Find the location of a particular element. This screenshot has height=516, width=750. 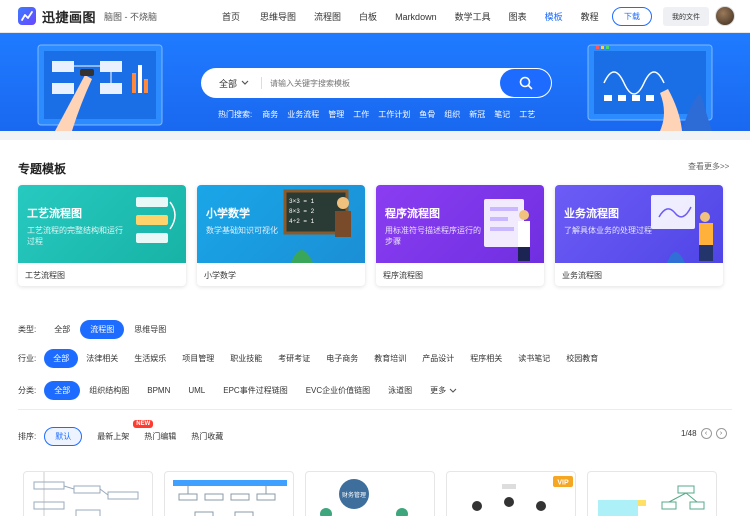

hot-search-tag: 商务 is located at coordinates (270, 114).